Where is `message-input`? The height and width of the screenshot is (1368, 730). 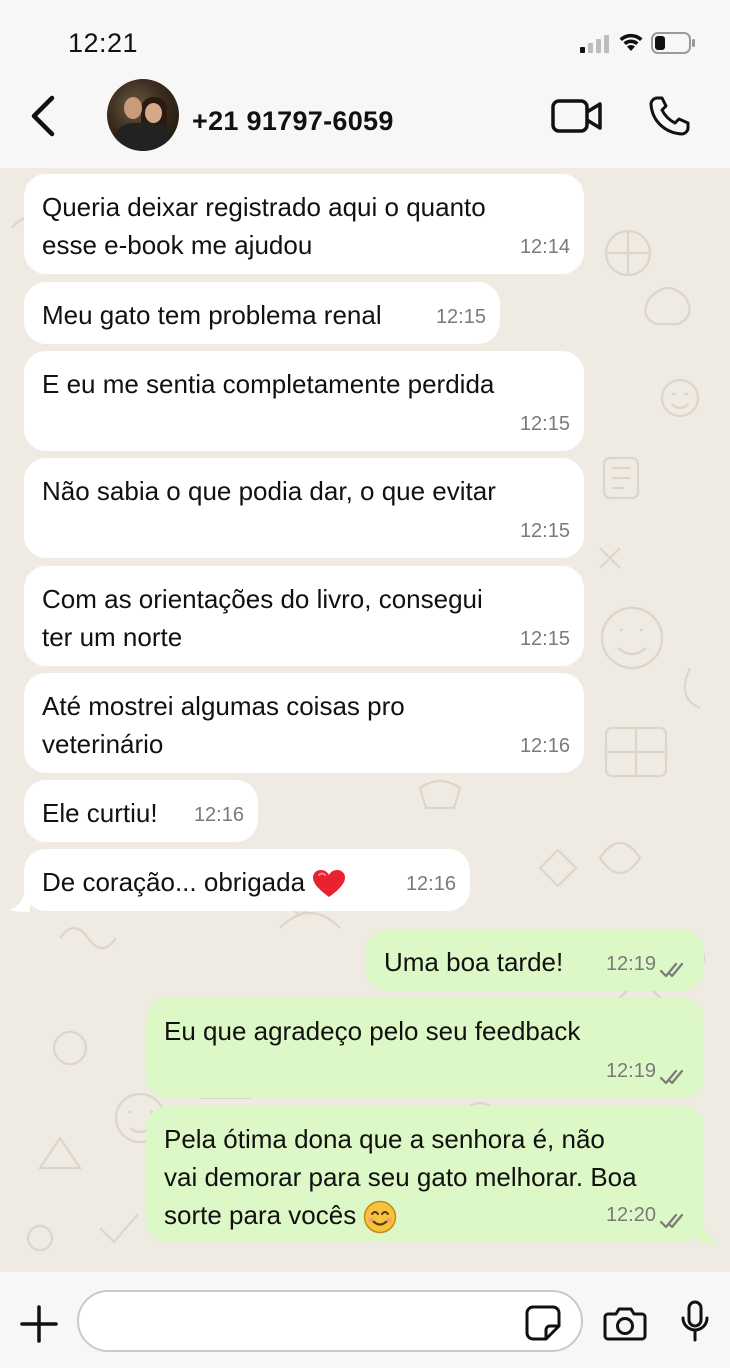 message-input is located at coordinates (316, 1322).